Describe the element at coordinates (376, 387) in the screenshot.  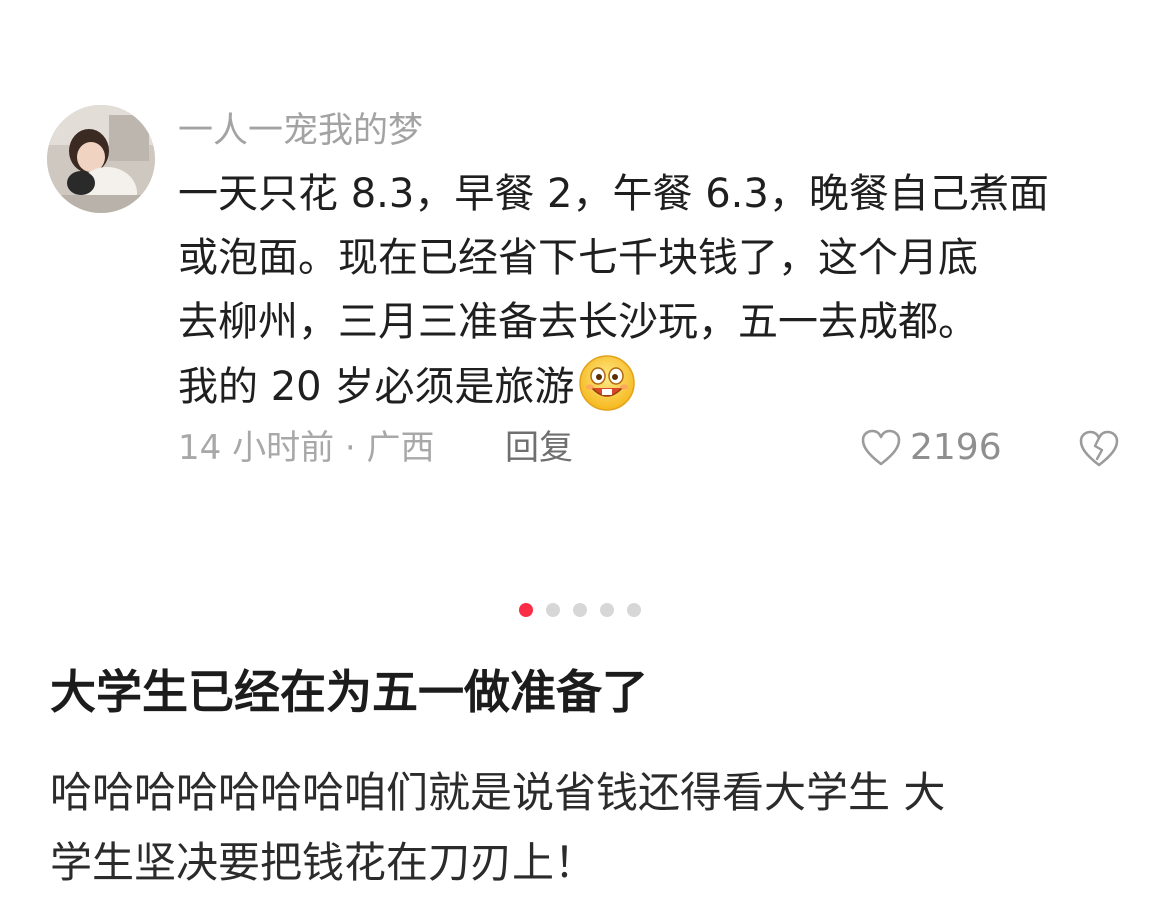
I see `comment-text-line-content: 我的 20 岁必须是旅游` at that location.